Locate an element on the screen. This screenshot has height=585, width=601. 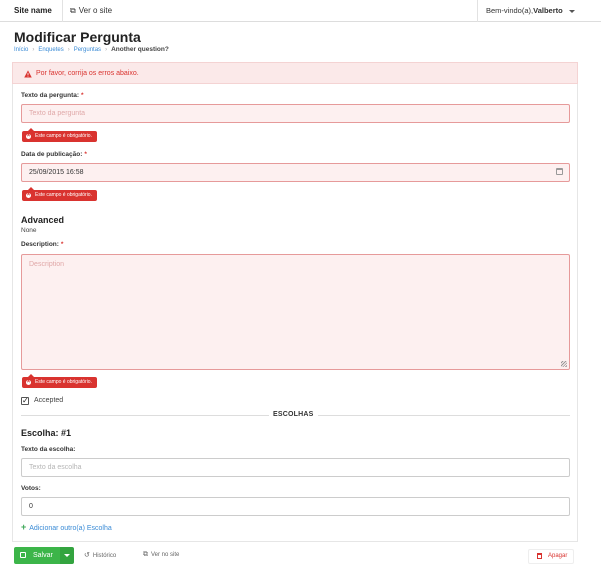
user-menu: Bem-vindo(a),Valberto is located at coordinates (530, 11).